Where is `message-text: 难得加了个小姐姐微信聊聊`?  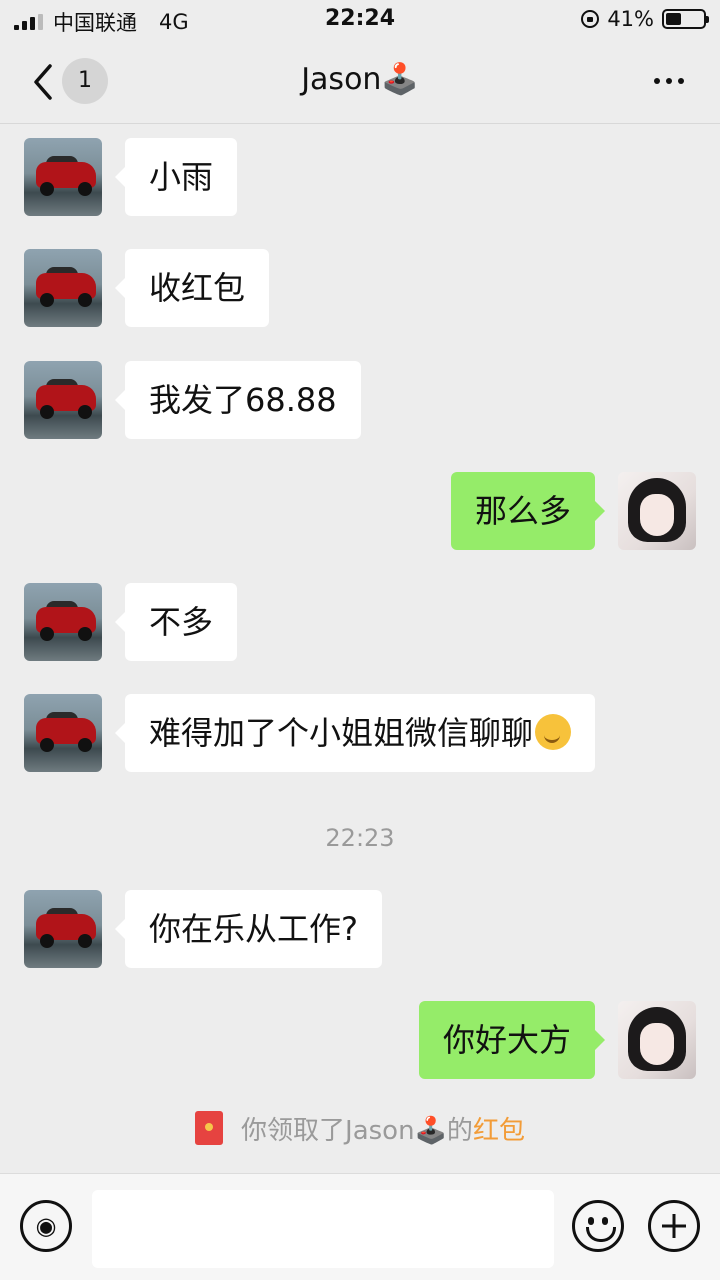
message-text: 难得加了个小姐姐微信聊聊 is located at coordinates (341, 733).